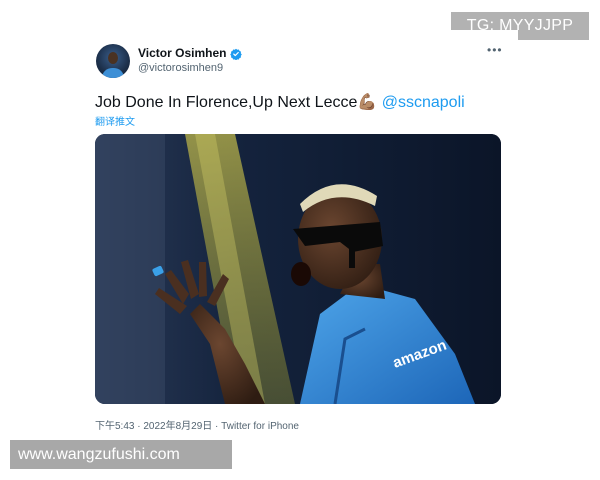 Image resolution: width=600 pixels, height=480 pixels. What do you see at coordinates (180, 68) in the screenshot?
I see `author-handle: @victorosimhen9` at bounding box center [180, 68].